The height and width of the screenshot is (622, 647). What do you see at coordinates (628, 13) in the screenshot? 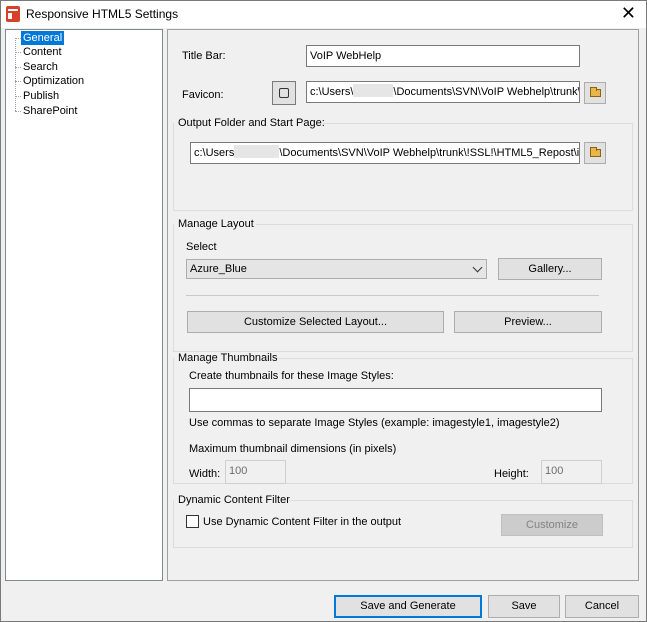
I see `close-icon: ✕` at bounding box center [628, 13].